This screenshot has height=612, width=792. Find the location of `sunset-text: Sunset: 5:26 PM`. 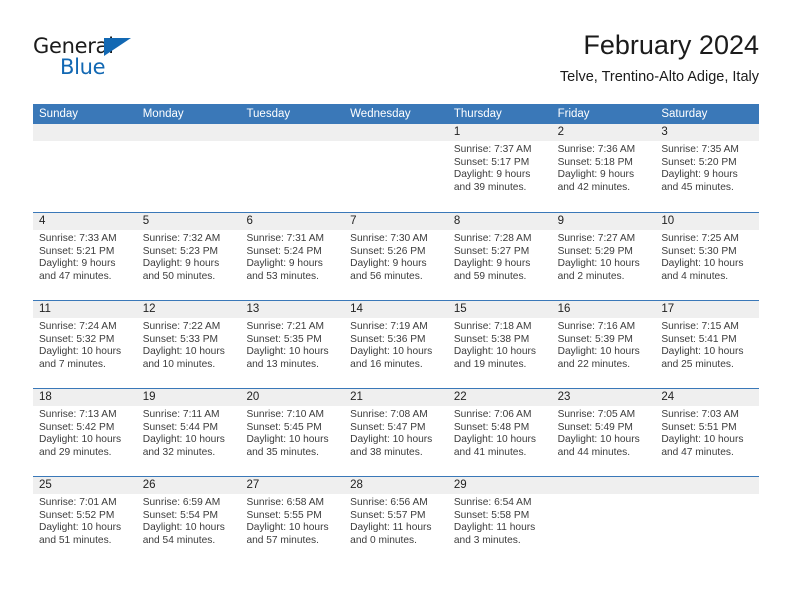

sunset-text: Sunset: 5:26 PM is located at coordinates (388, 251).